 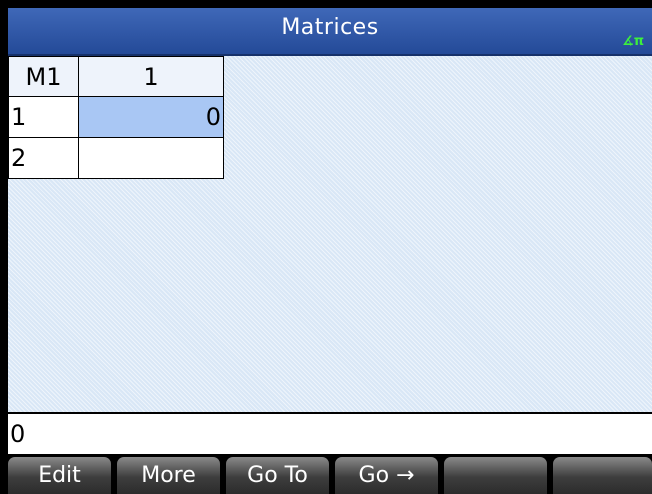 What do you see at coordinates (43, 158) in the screenshot?
I see `row-header-2: 2` at bounding box center [43, 158].